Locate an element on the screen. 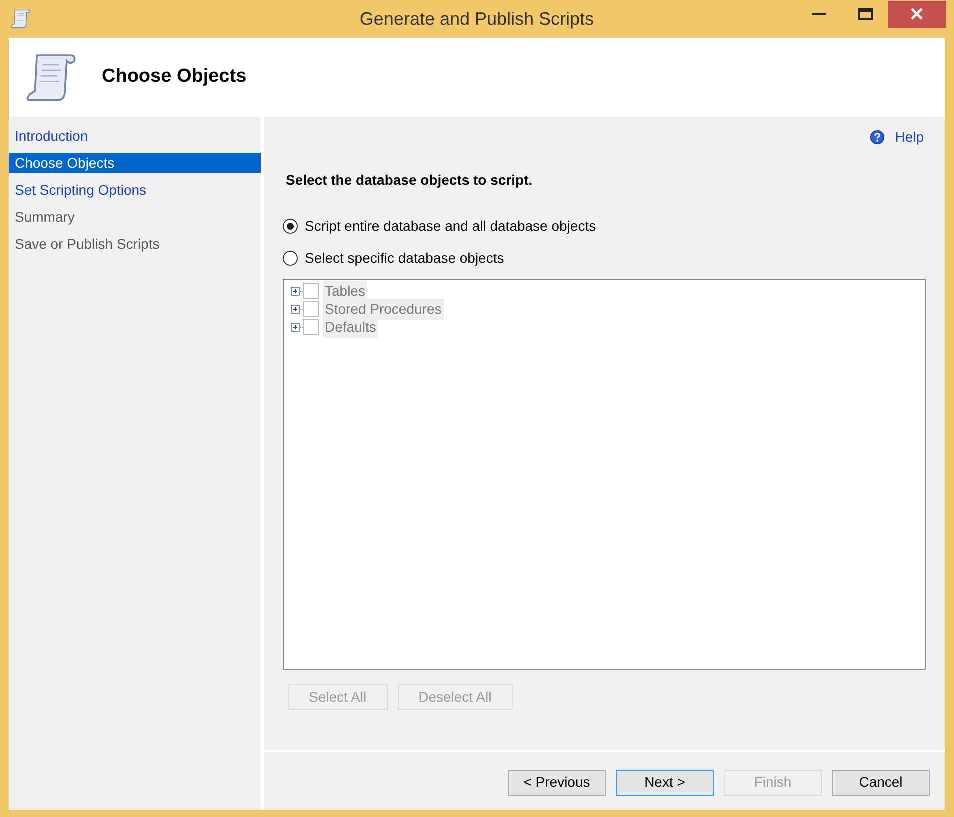 This screenshot has height=817, width=954. wizard-button: Cancel is located at coordinates (881, 783).